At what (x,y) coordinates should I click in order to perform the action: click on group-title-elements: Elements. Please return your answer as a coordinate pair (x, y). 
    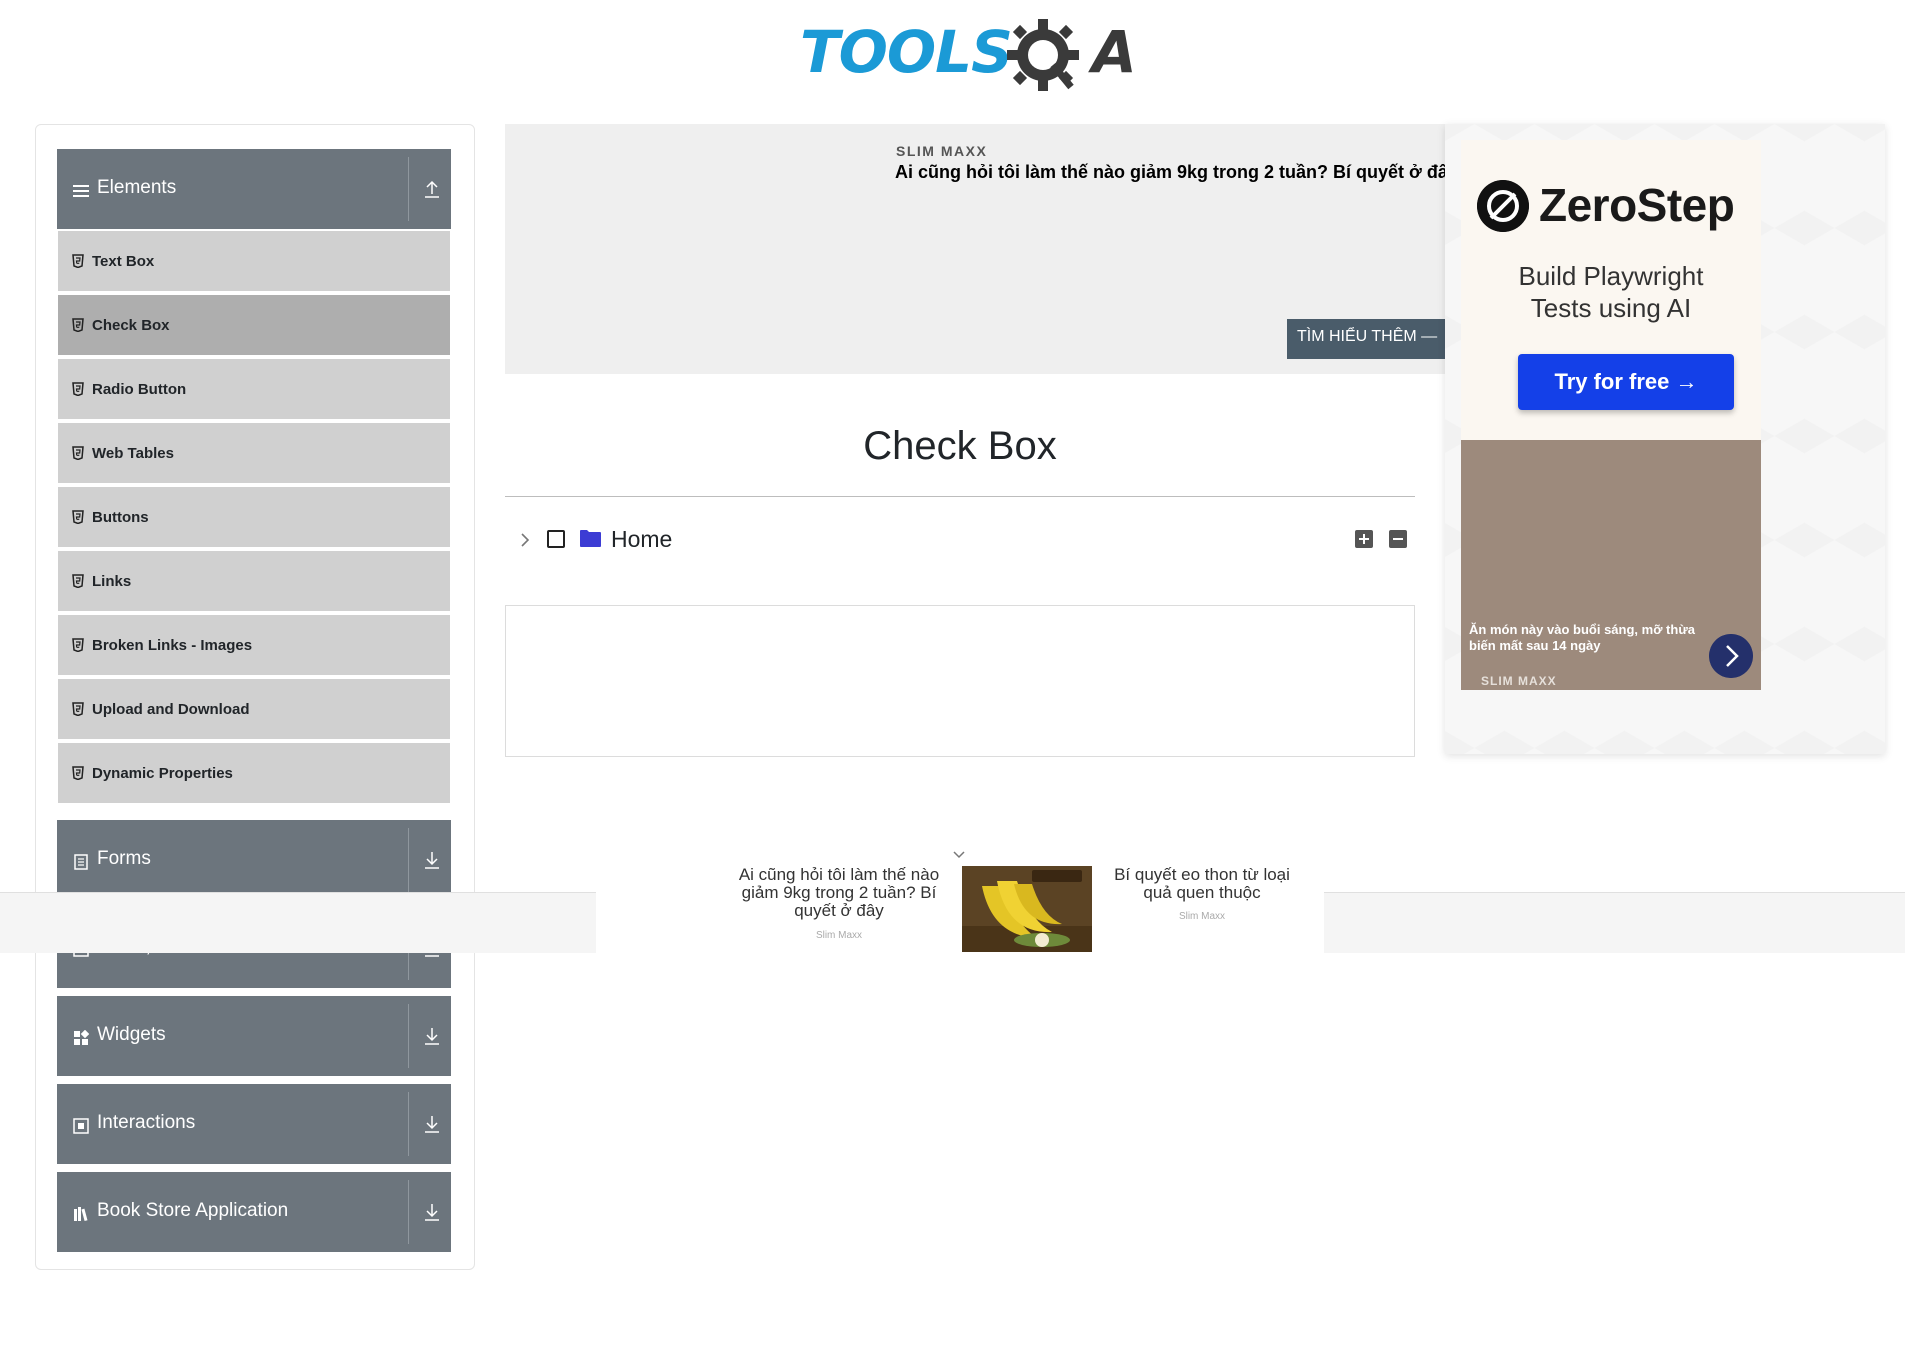
    Looking at the image, I should click on (137, 187).